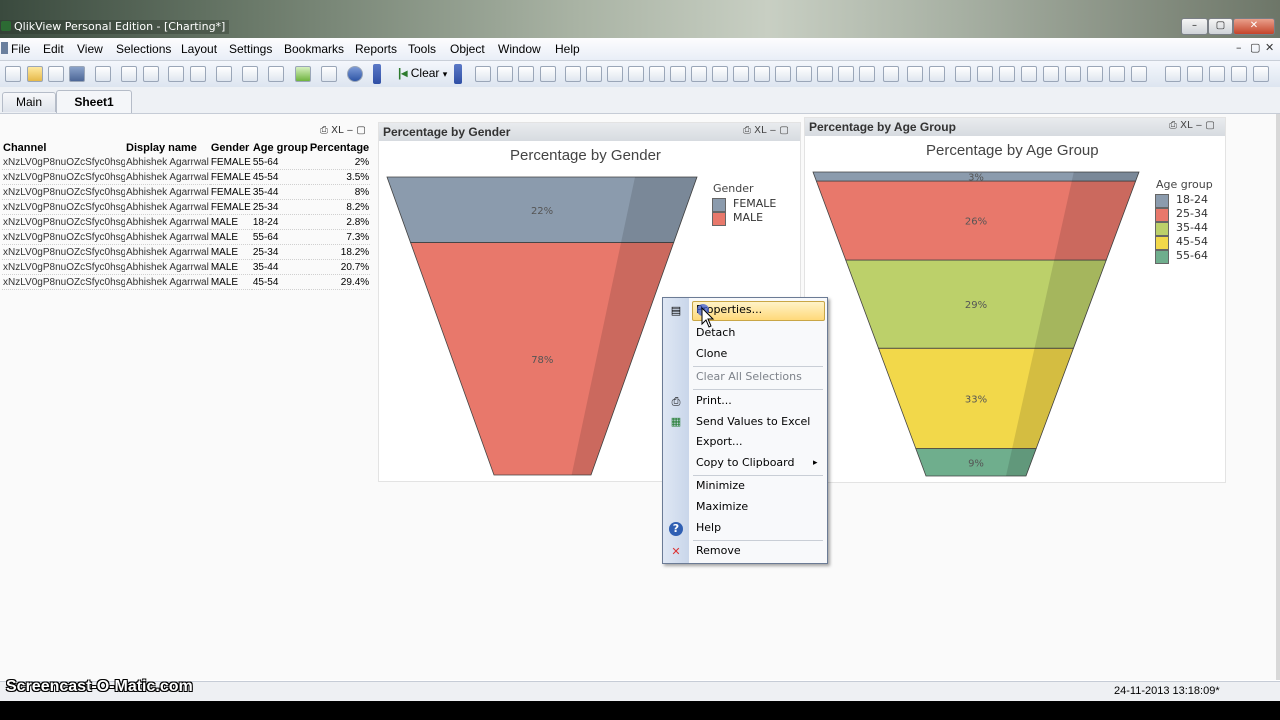  What do you see at coordinates (339, 207) in the screenshot?
I see `cell-percentage: 8.2%` at bounding box center [339, 207].